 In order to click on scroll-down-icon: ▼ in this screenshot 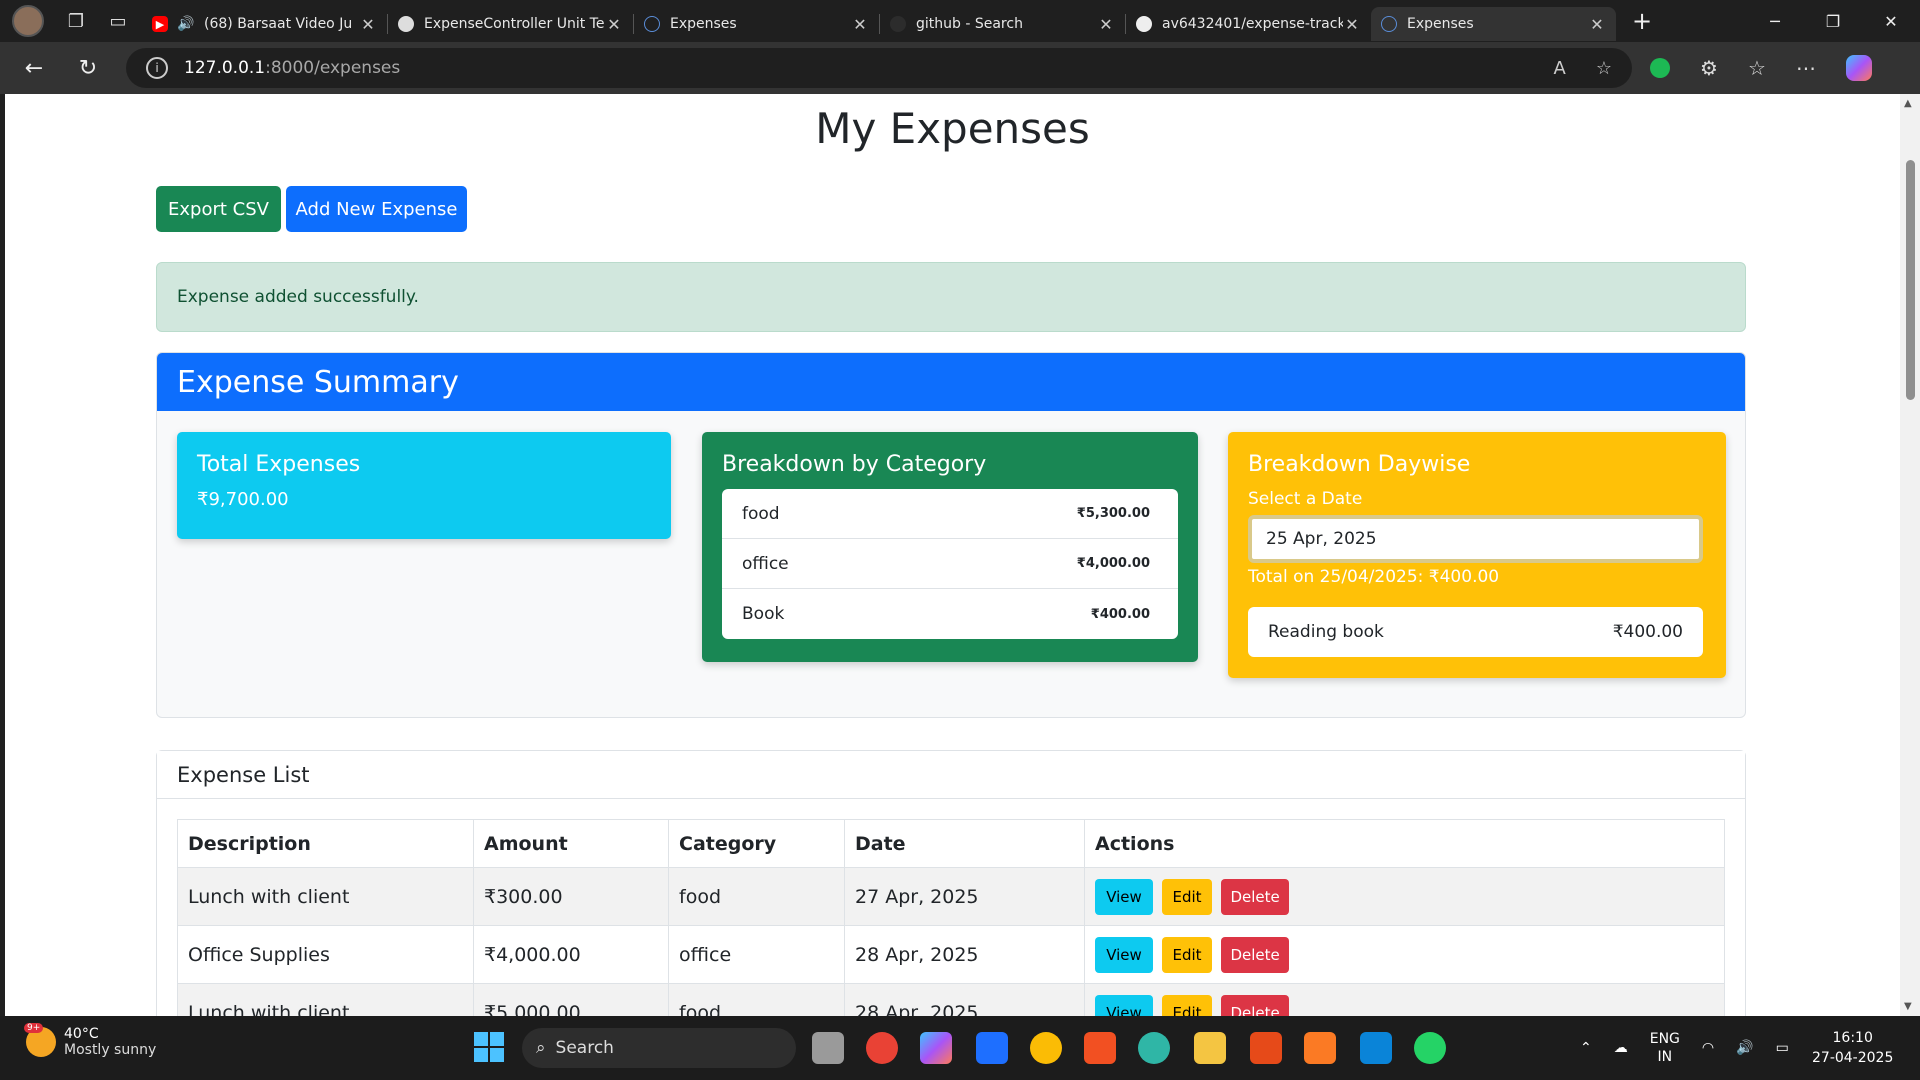, I will do `click(1908, 1006)`.